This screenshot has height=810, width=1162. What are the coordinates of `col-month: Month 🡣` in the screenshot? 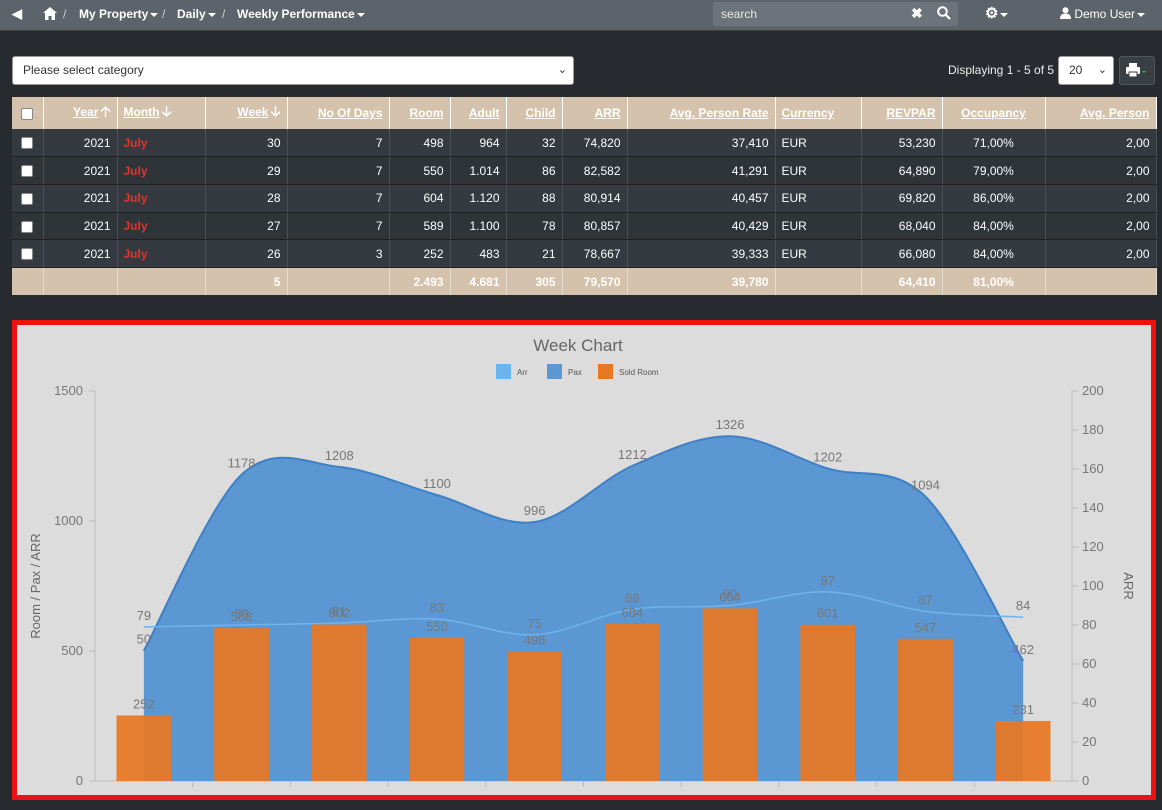 It's located at (161, 113).